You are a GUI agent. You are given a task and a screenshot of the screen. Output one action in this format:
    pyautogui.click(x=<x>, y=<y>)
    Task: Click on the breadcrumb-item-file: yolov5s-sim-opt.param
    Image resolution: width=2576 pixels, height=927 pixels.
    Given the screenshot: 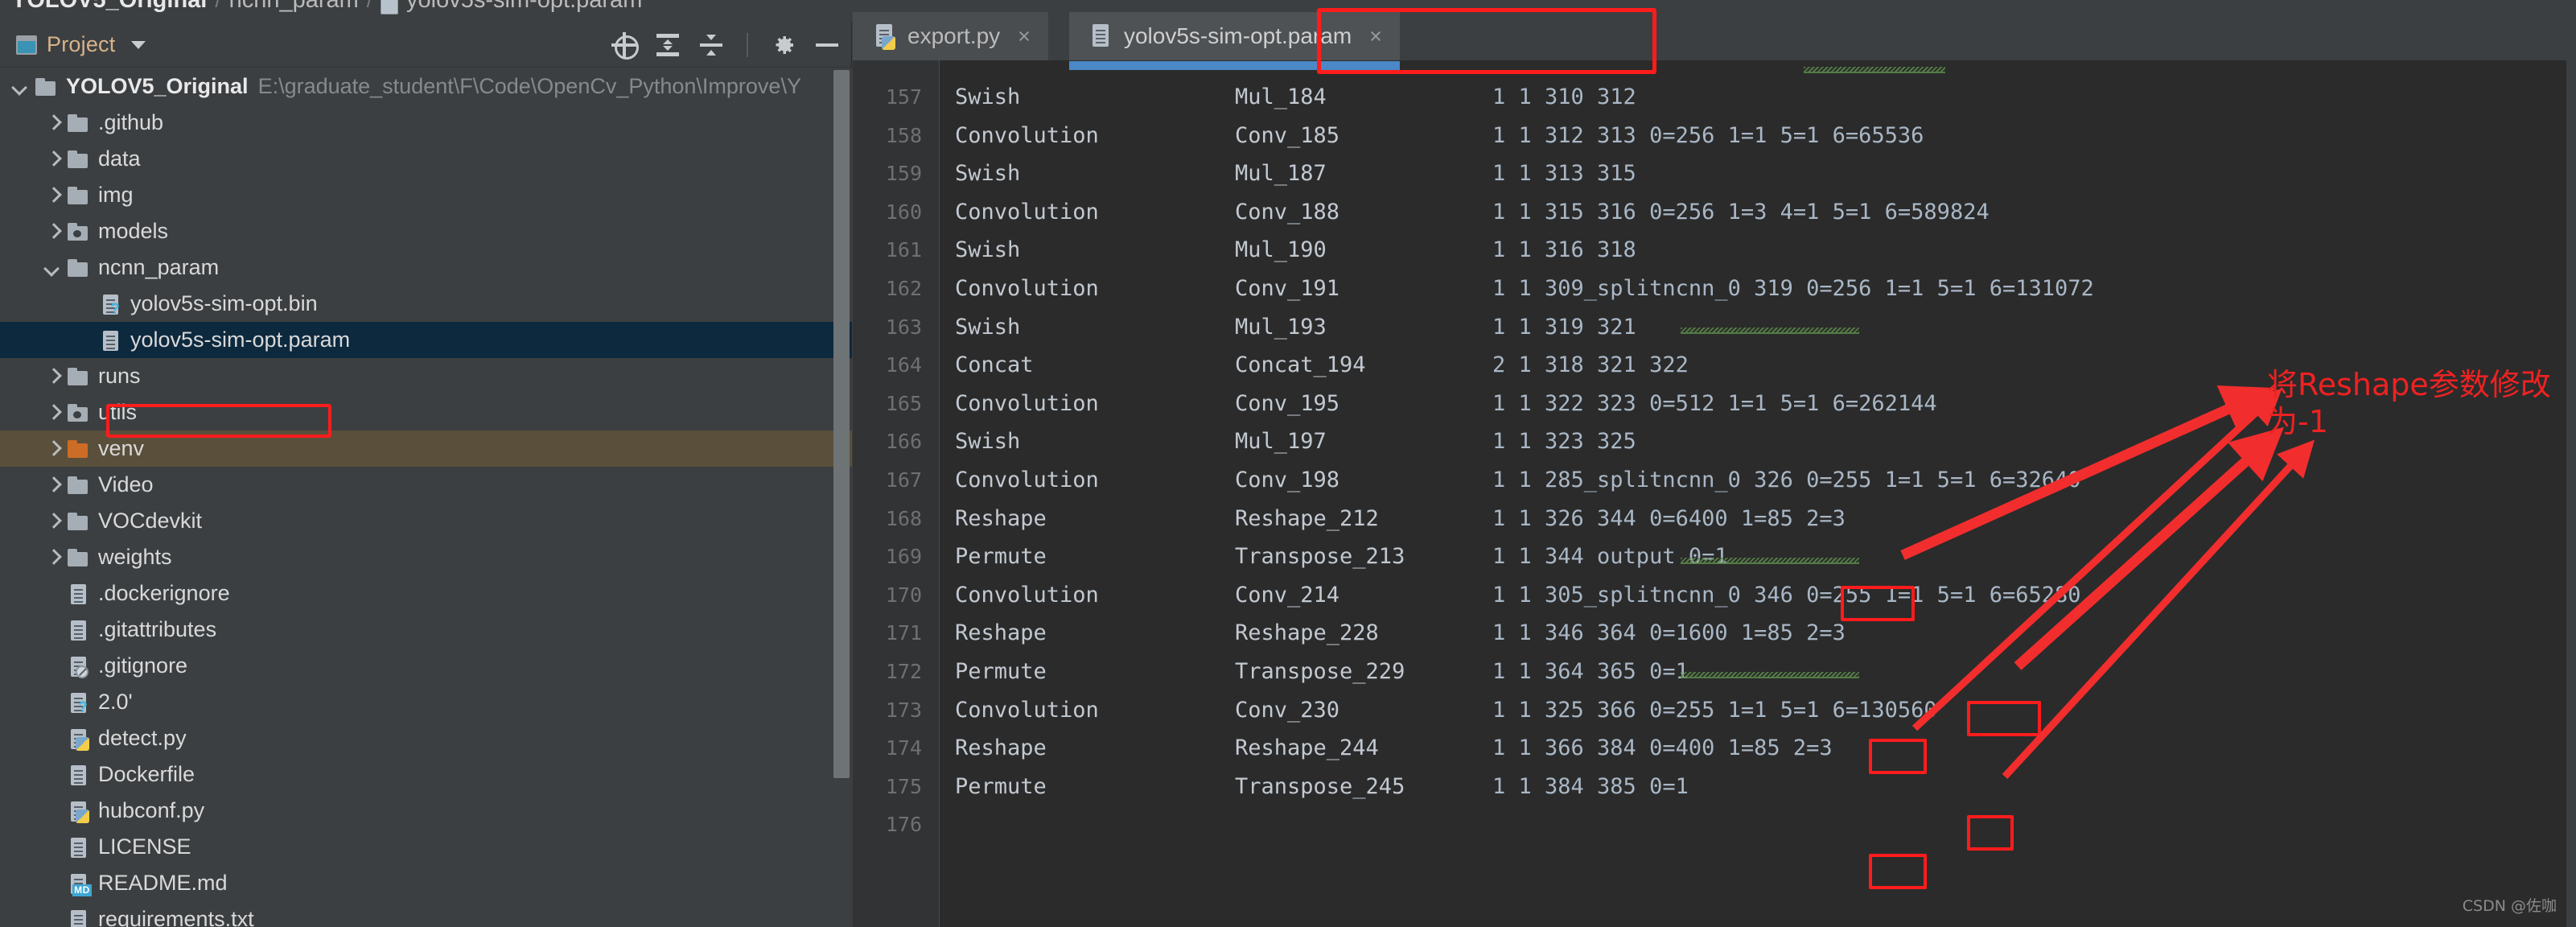 What is the action you would take?
    pyautogui.click(x=524, y=7)
    